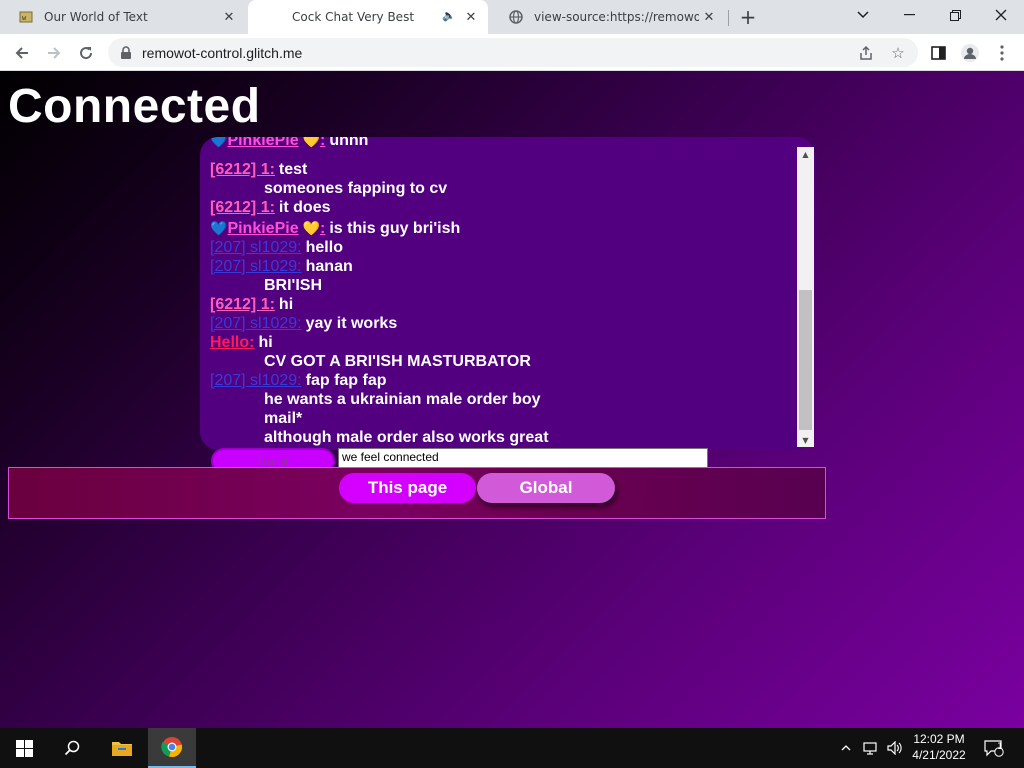 This screenshot has width=1024, height=768. Describe the element at coordinates (54, 53) in the screenshot. I see `forward-arrow-icon` at that location.